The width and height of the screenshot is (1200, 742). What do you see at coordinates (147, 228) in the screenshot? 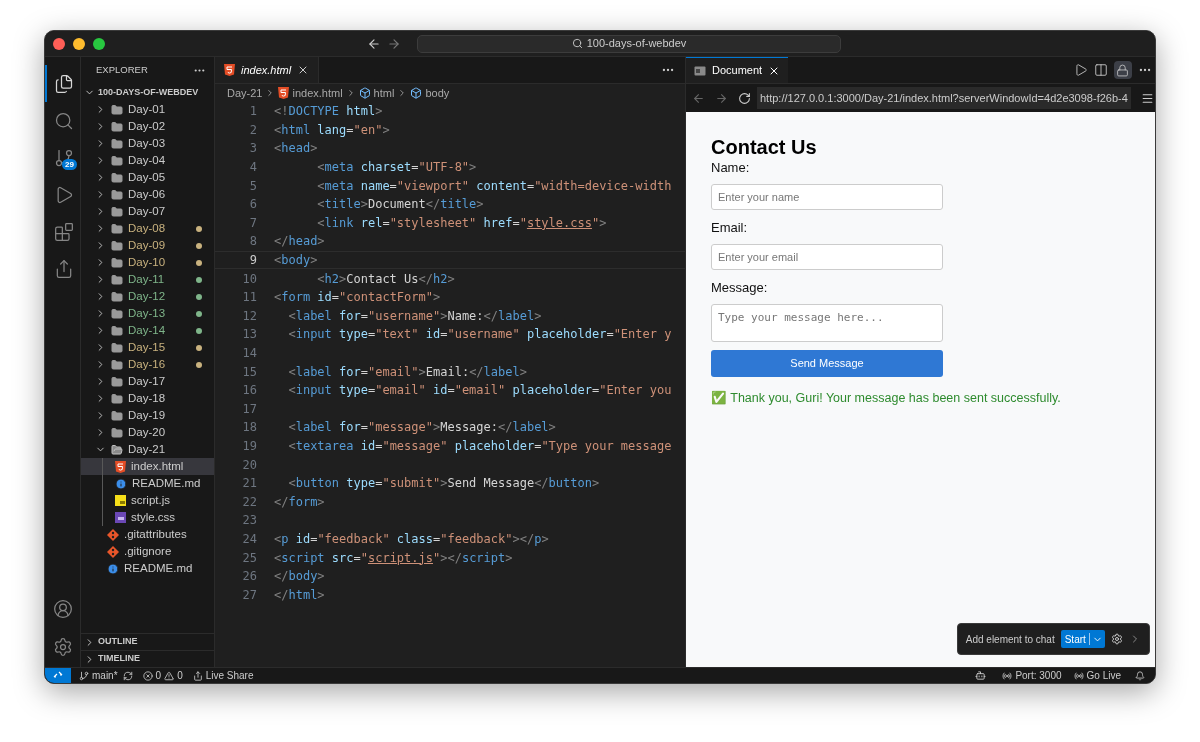
I see `tree-item: Day-08` at bounding box center [147, 228].